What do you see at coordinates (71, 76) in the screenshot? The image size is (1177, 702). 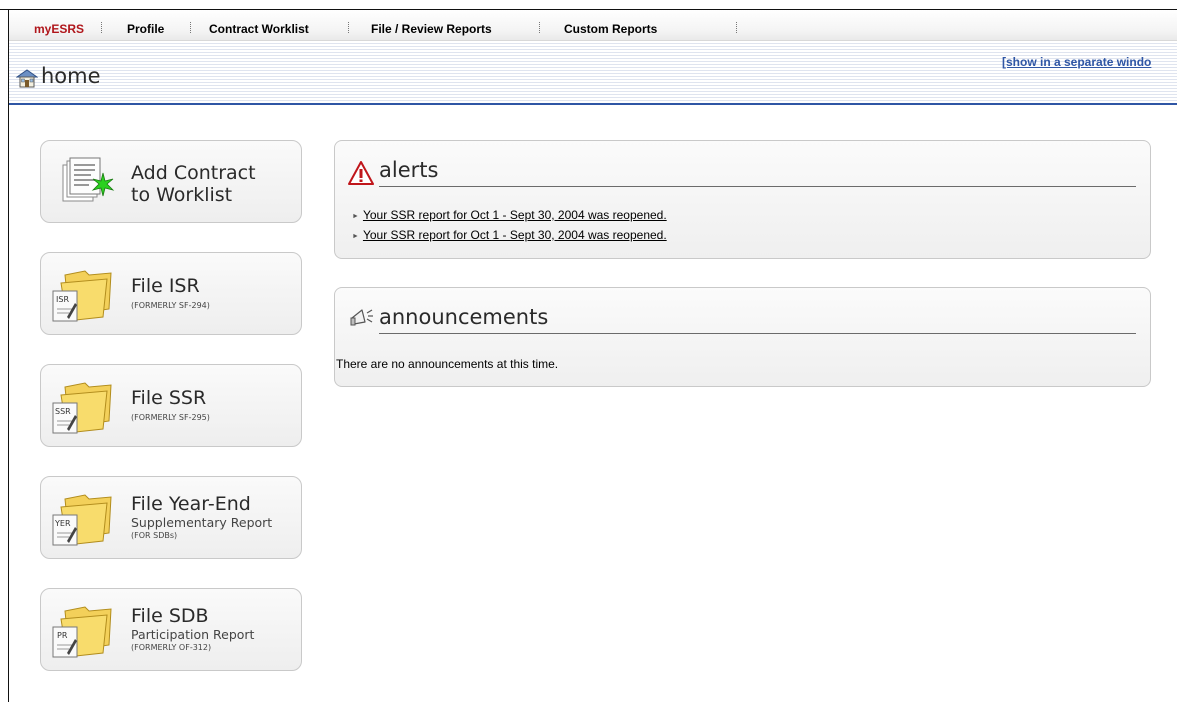 I see `page-title: home` at bounding box center [71, 76].